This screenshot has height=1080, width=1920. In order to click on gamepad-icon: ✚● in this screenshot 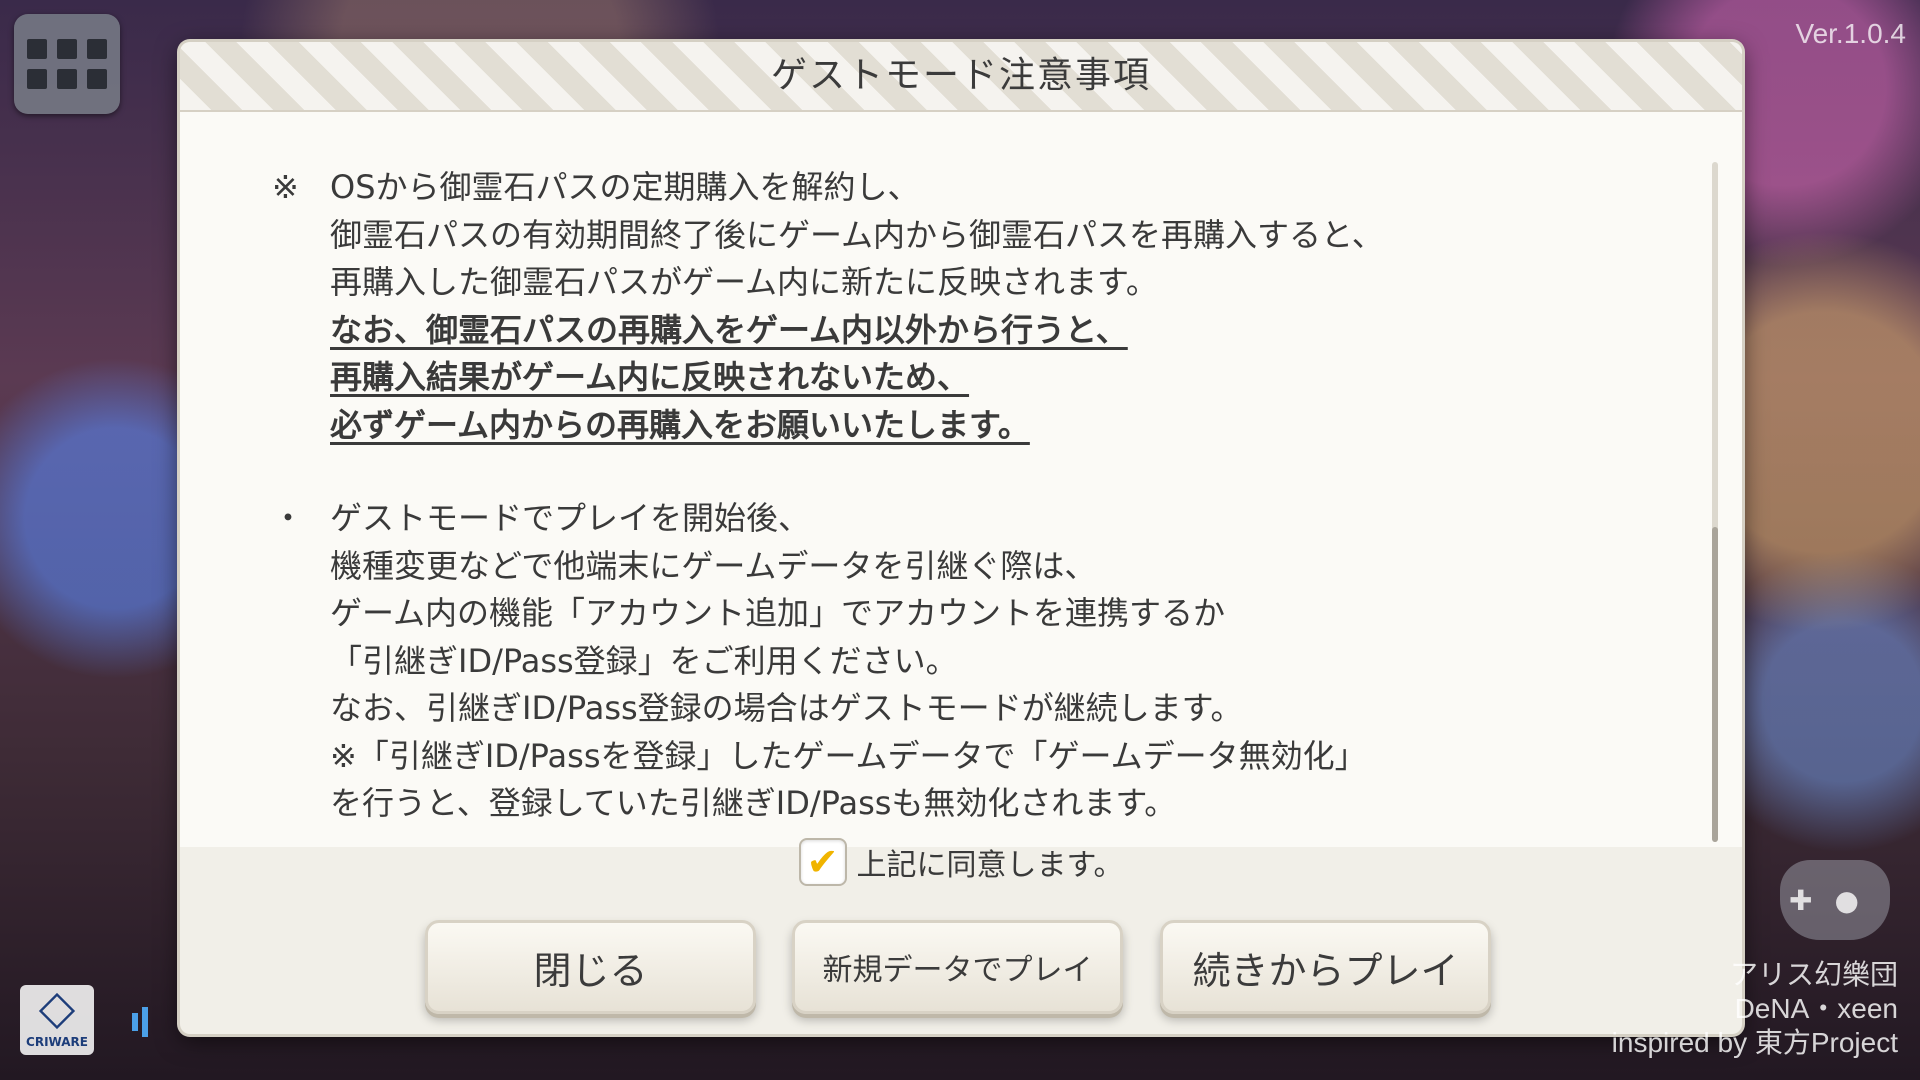, I will do `click(1835, 900)`.